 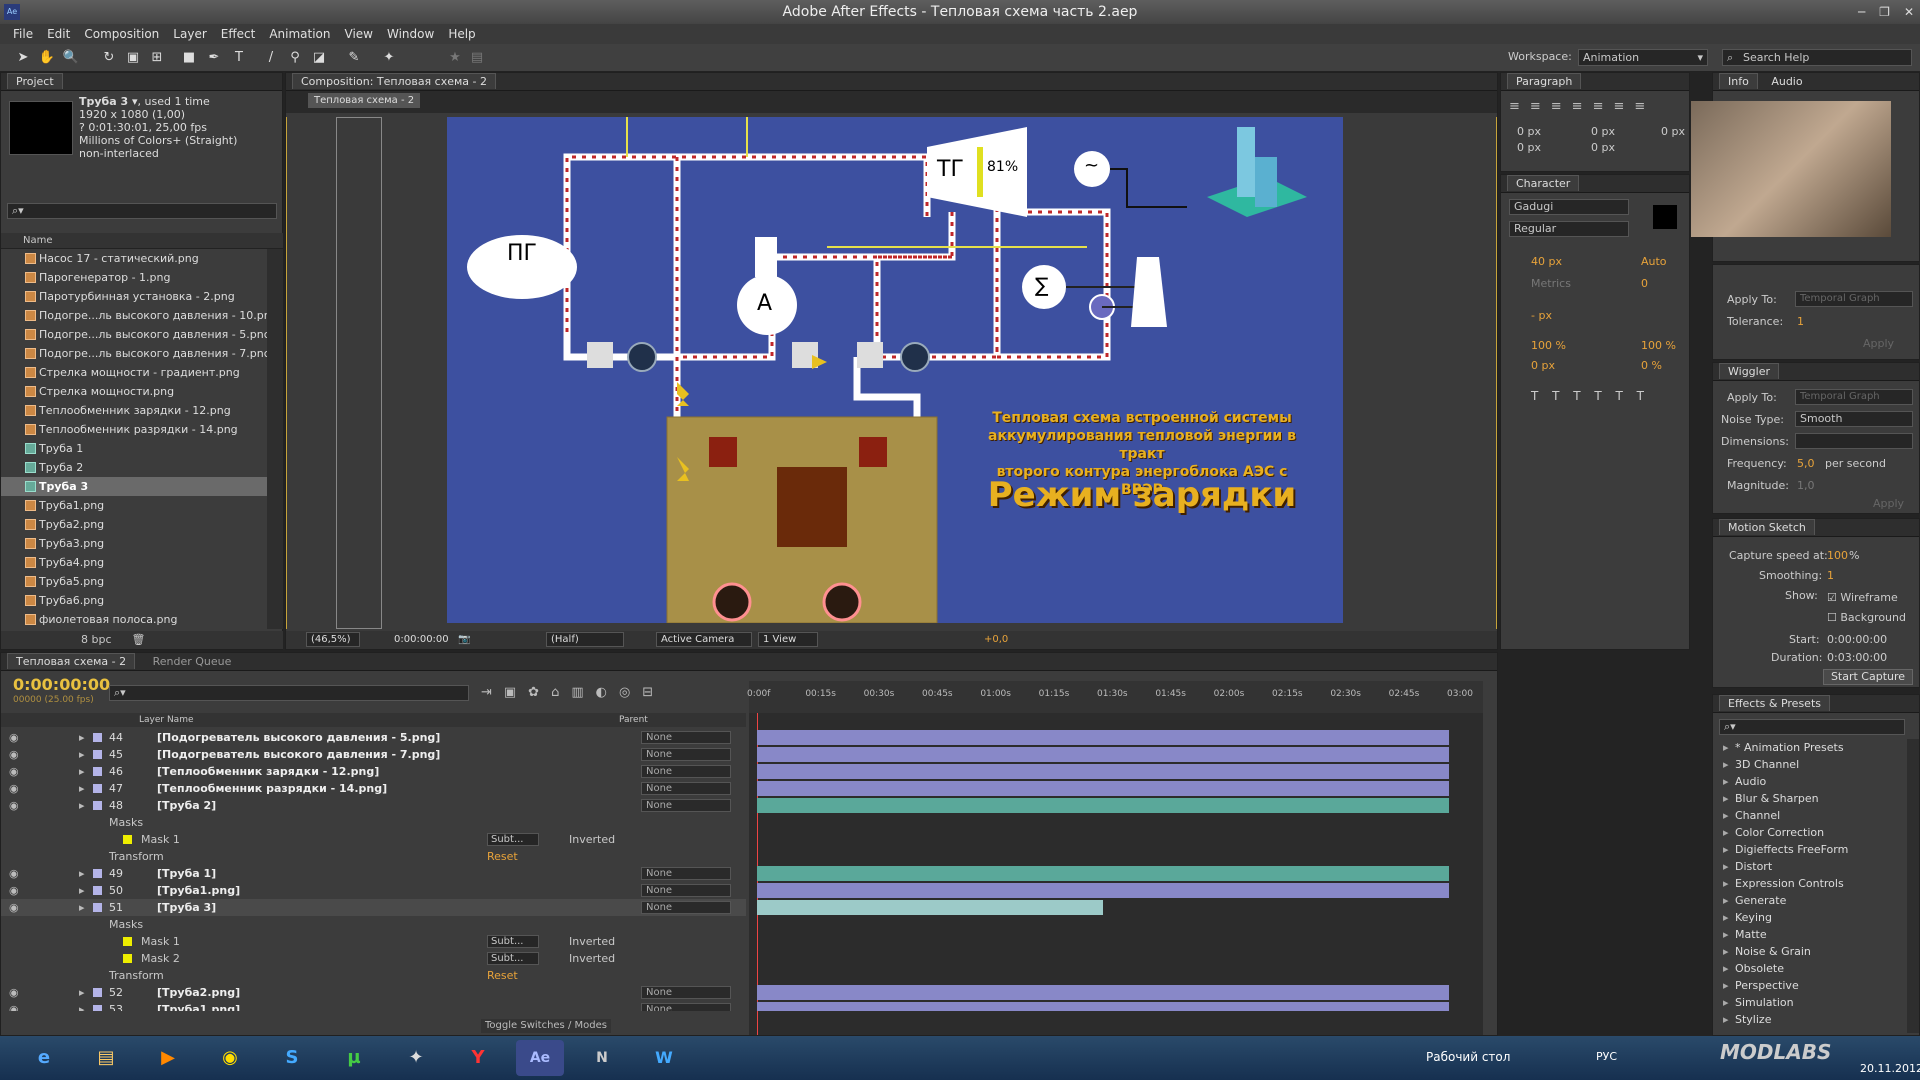 What do you see at coordinates (295, 58) in the screenshot?
I see `clone-stamp-tool-icon: ⚲` at bounding box center [295, 58].